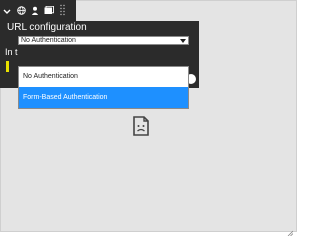 Image resolution: width=320 pixels, height=241 pixels. What do you see at coordinates (290, 230) in the screenshot?
I see `resize-handle` at bounding box center [290, 230].